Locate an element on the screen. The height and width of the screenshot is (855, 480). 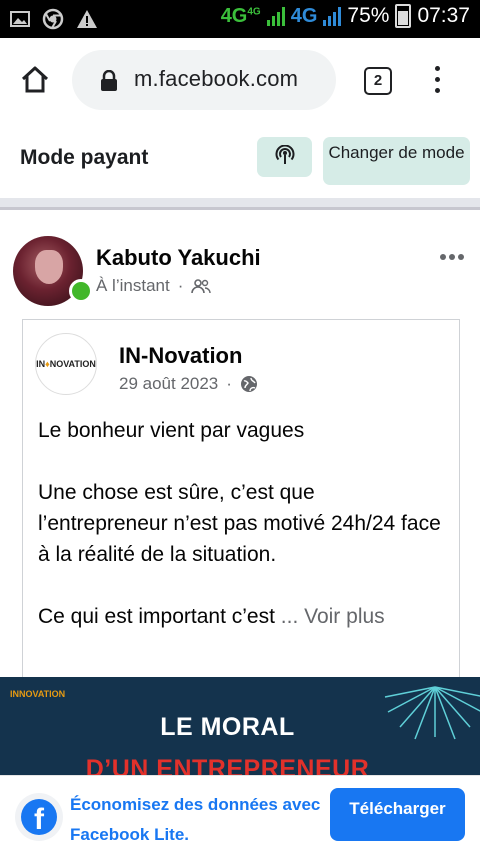
shared-page-name: IN-Novation is located at coordinates (180, 356).